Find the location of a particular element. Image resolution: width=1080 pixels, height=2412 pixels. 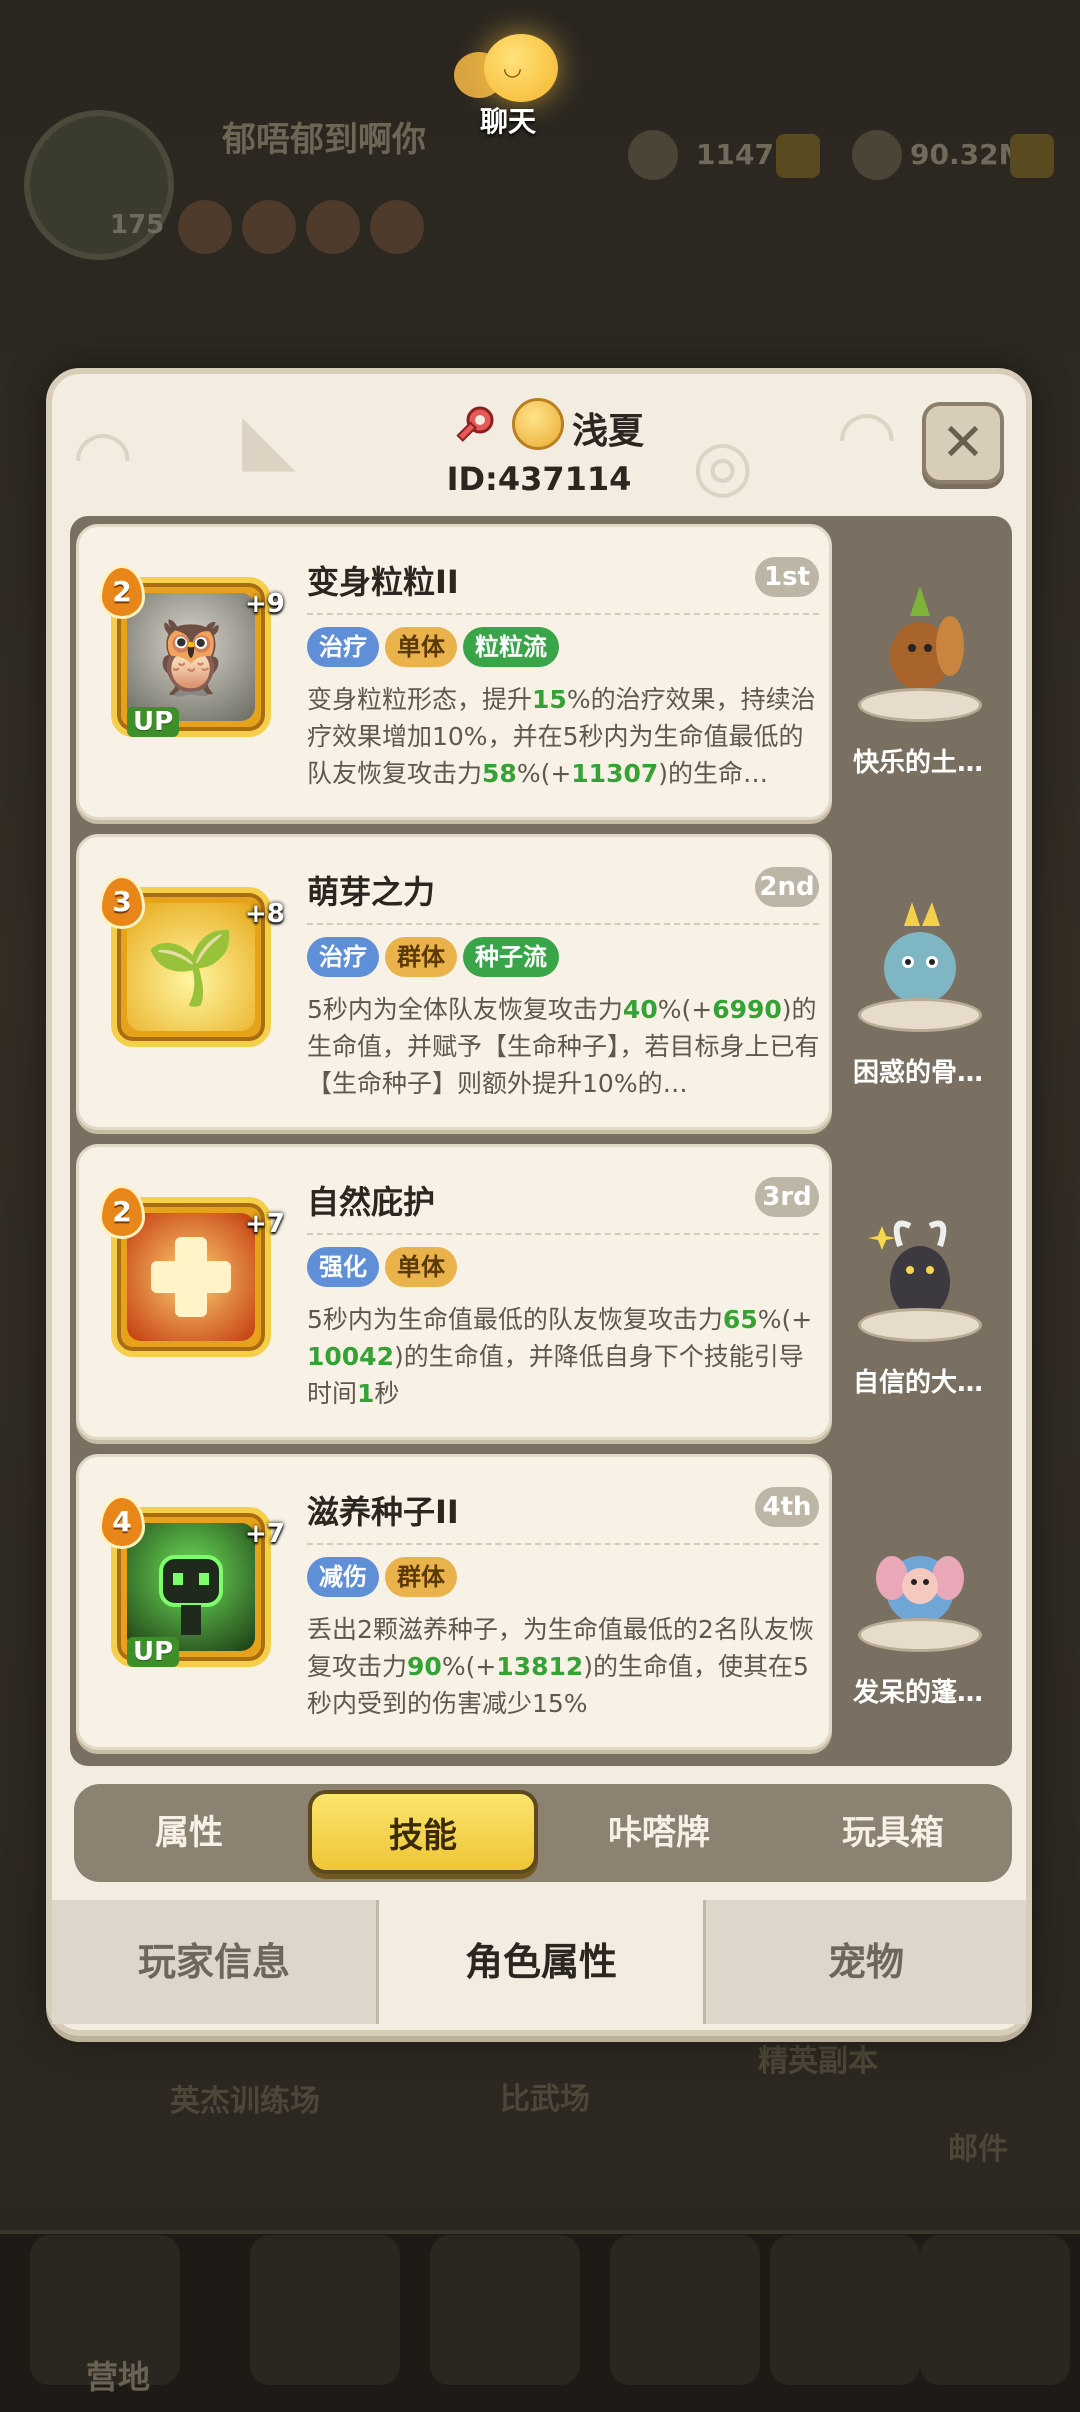

desc-value: 58 is located at coordinates (499, 773).